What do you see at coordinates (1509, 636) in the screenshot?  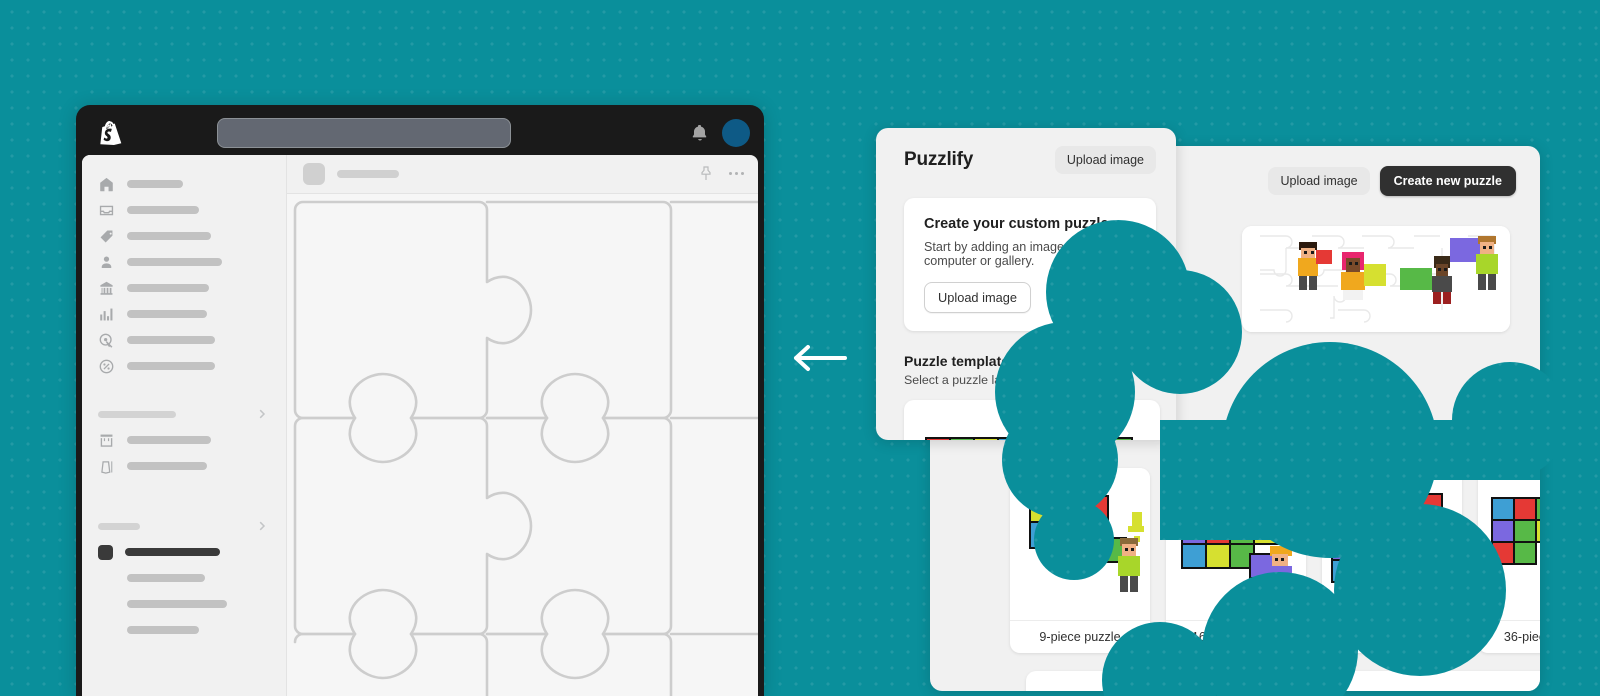 I see `template-label: 36-piece puzzle` at bounding box center [1509, 636].